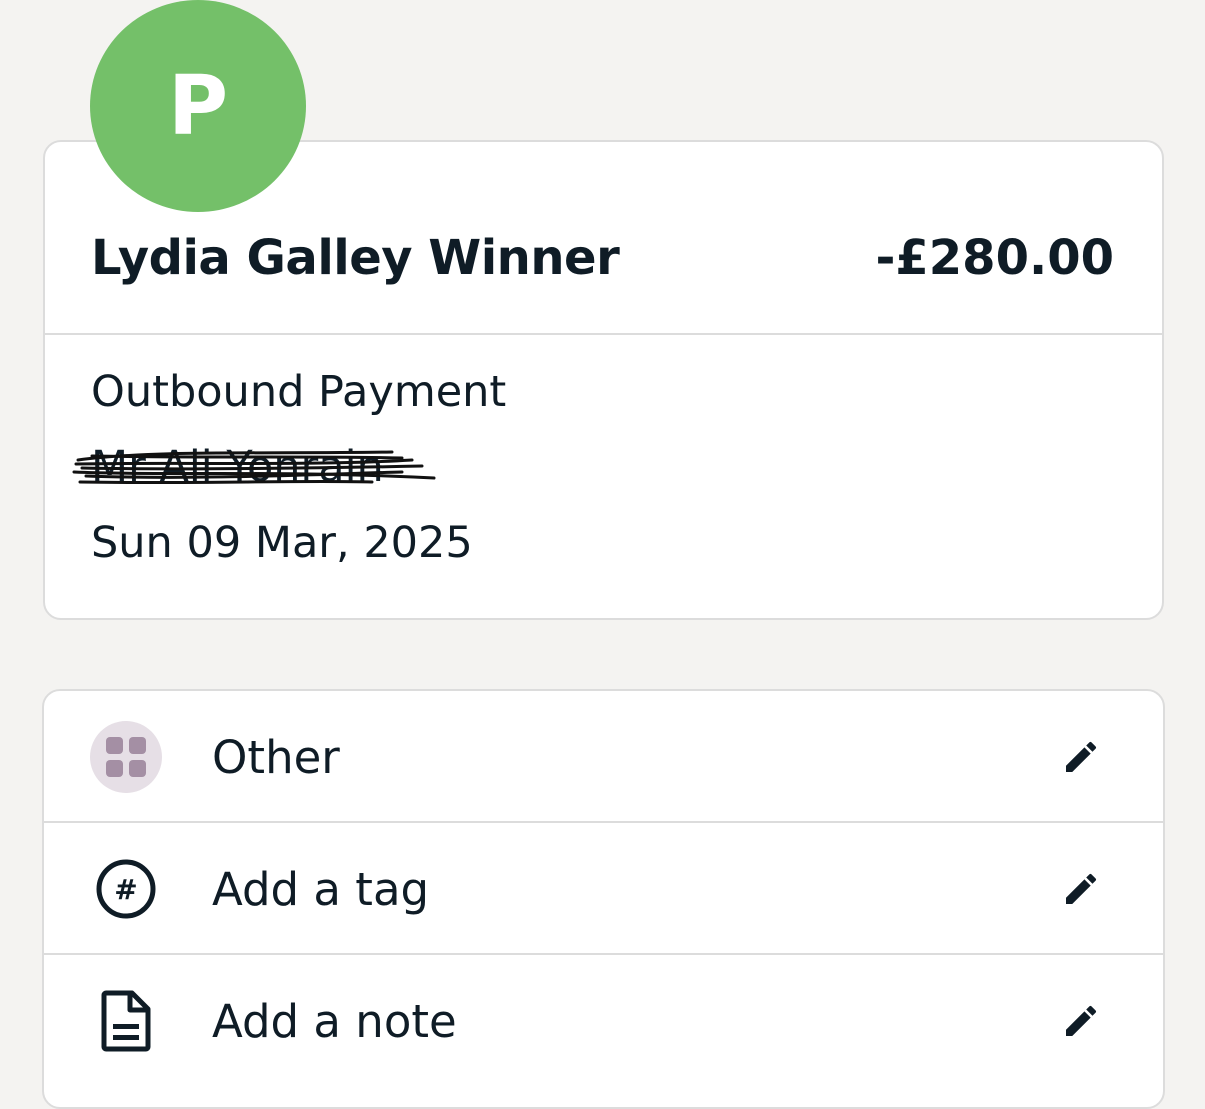 Image resolution: width=1205 pixels, height=1109 pixels. I want to click on category-label: Other, so click(276, 757).